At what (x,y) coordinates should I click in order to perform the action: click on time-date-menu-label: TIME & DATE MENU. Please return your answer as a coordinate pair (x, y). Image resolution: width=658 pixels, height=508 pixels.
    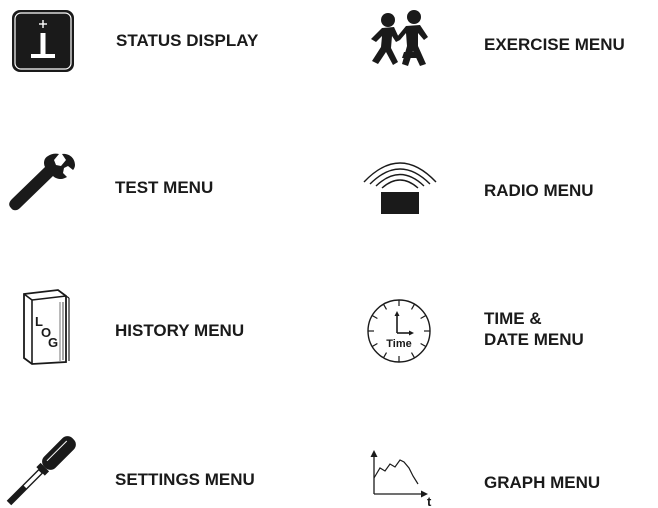
    Looking at the image, I should click on (534, 329).